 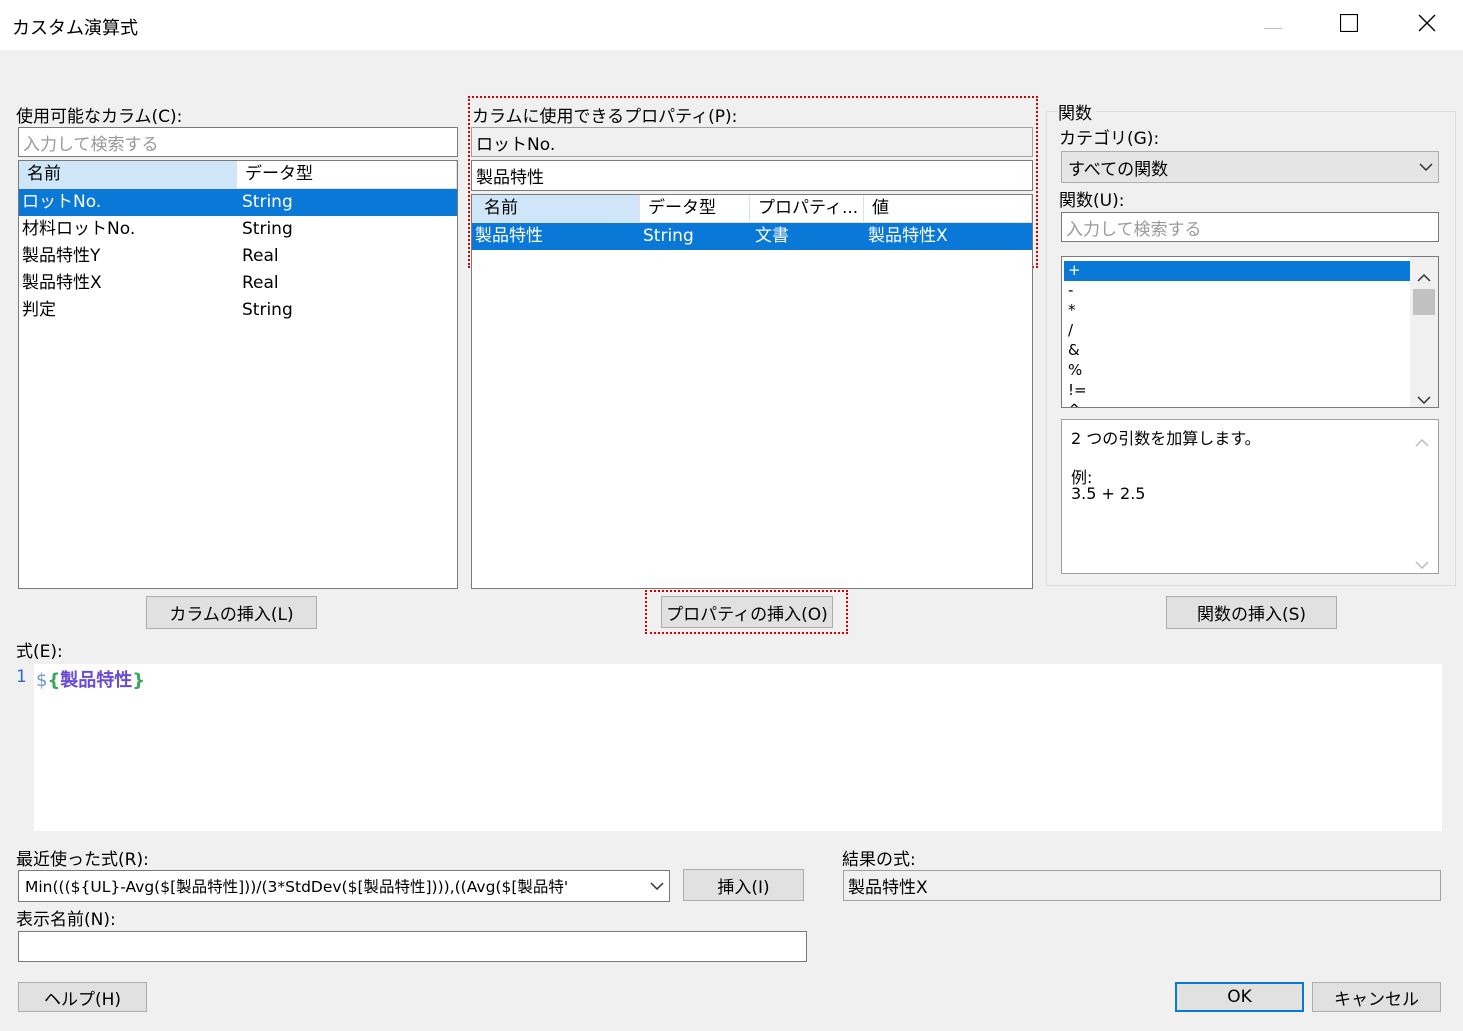 I want to click on functions-list-items: + - * / & % != ^, so click(x=1077, y=333).